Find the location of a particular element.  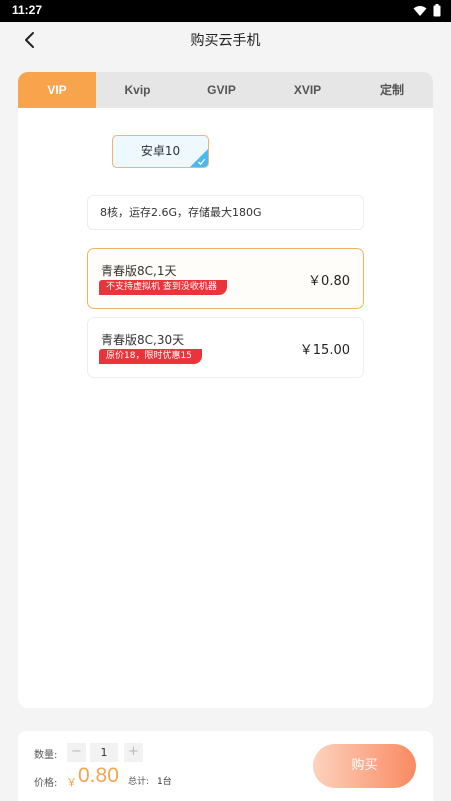

plan-name: 青春版8C,1天 is located at coordinates (139, 271).